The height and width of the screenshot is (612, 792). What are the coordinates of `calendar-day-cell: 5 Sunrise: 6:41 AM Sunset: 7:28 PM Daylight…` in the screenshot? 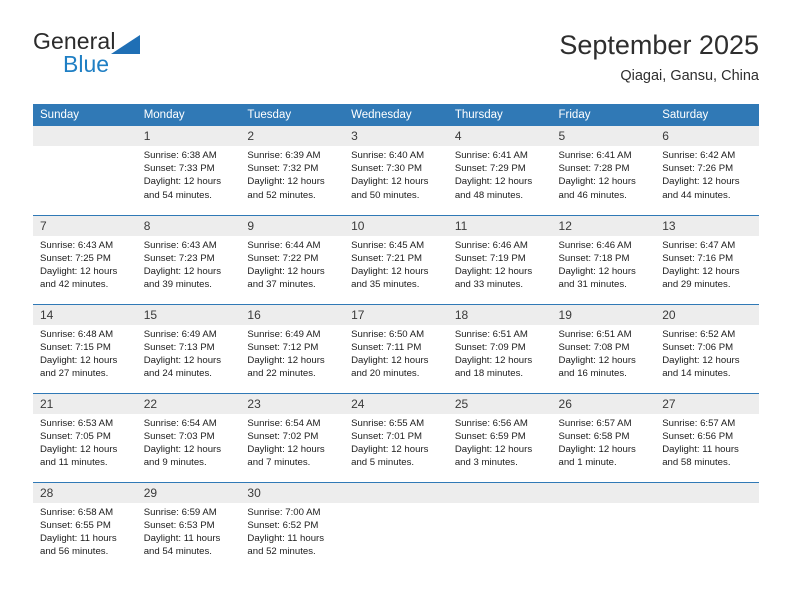 It's located at (603, 170).